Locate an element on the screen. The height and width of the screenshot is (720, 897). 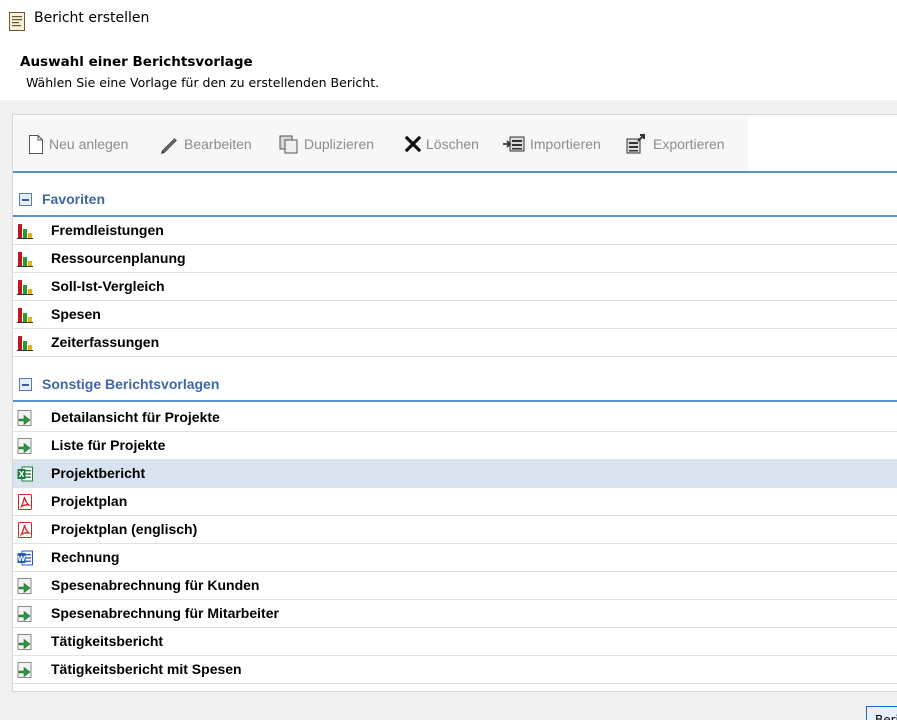
template-item-label: Projektbericht is located at coordinates (98, 473).